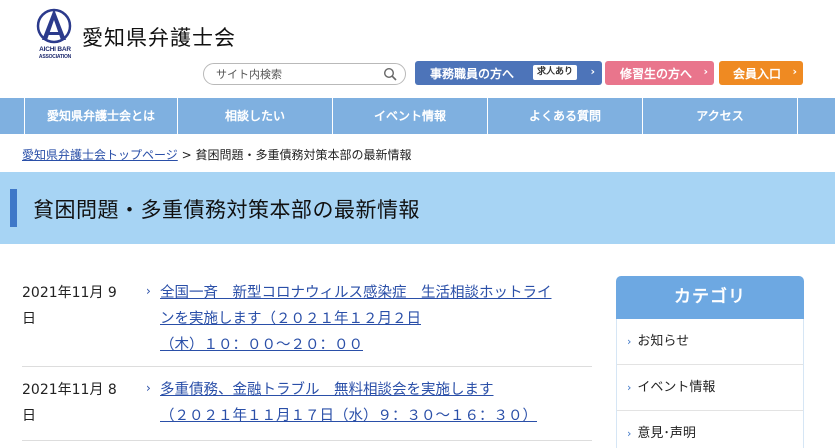  Describe the element at coordinates (663, 341) in the screenshot. I see `sidebar-item-label: お知らせ` at that location.